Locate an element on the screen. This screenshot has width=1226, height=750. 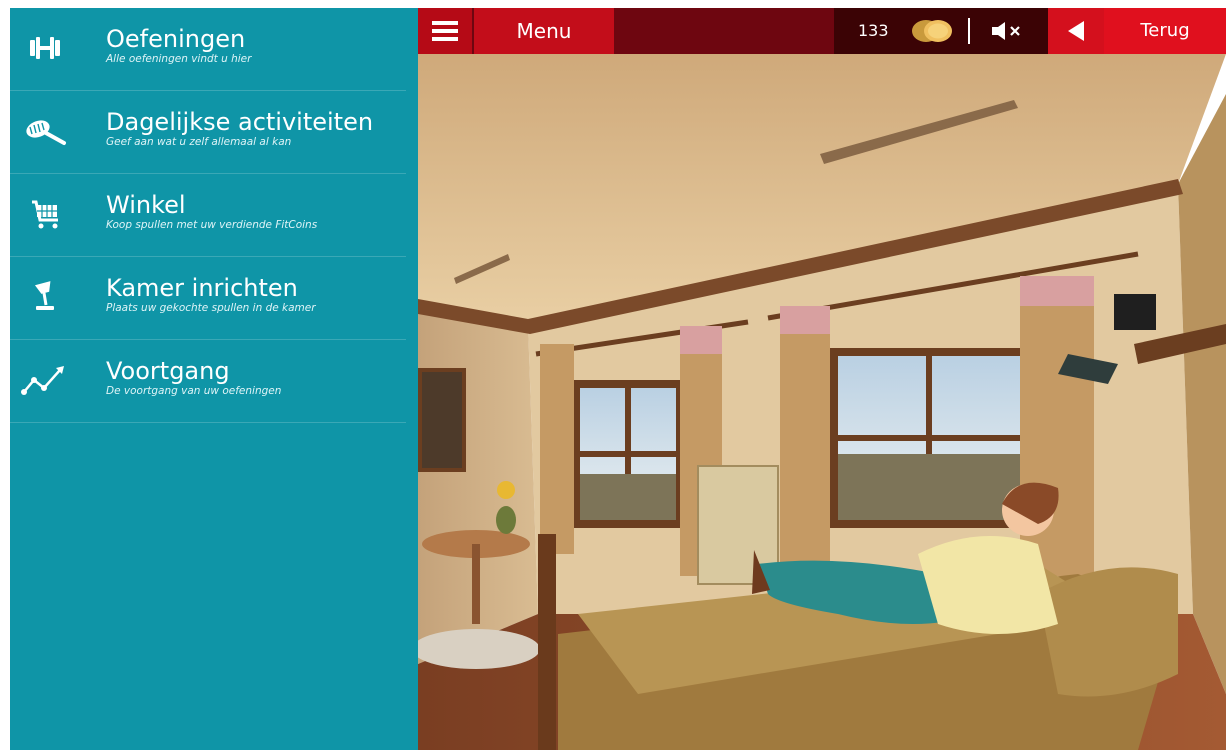
back-button: Terug is located at coordinates (1165, 31).